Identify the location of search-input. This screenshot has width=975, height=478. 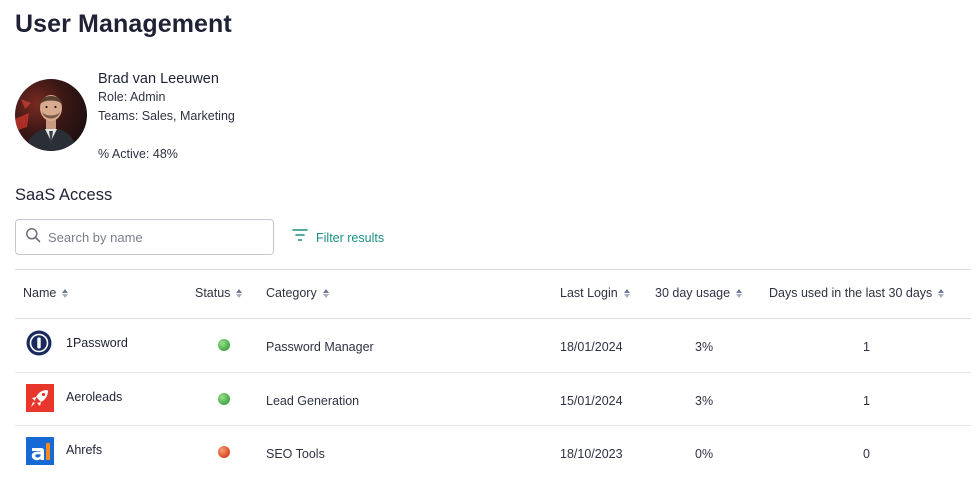
(148, 237).